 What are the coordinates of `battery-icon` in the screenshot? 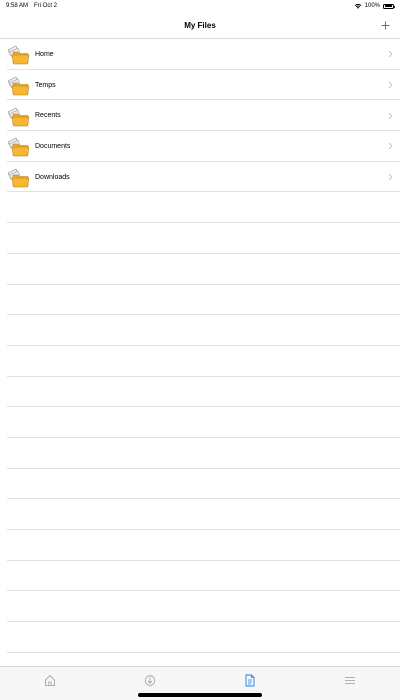 It's located at (389, 6).